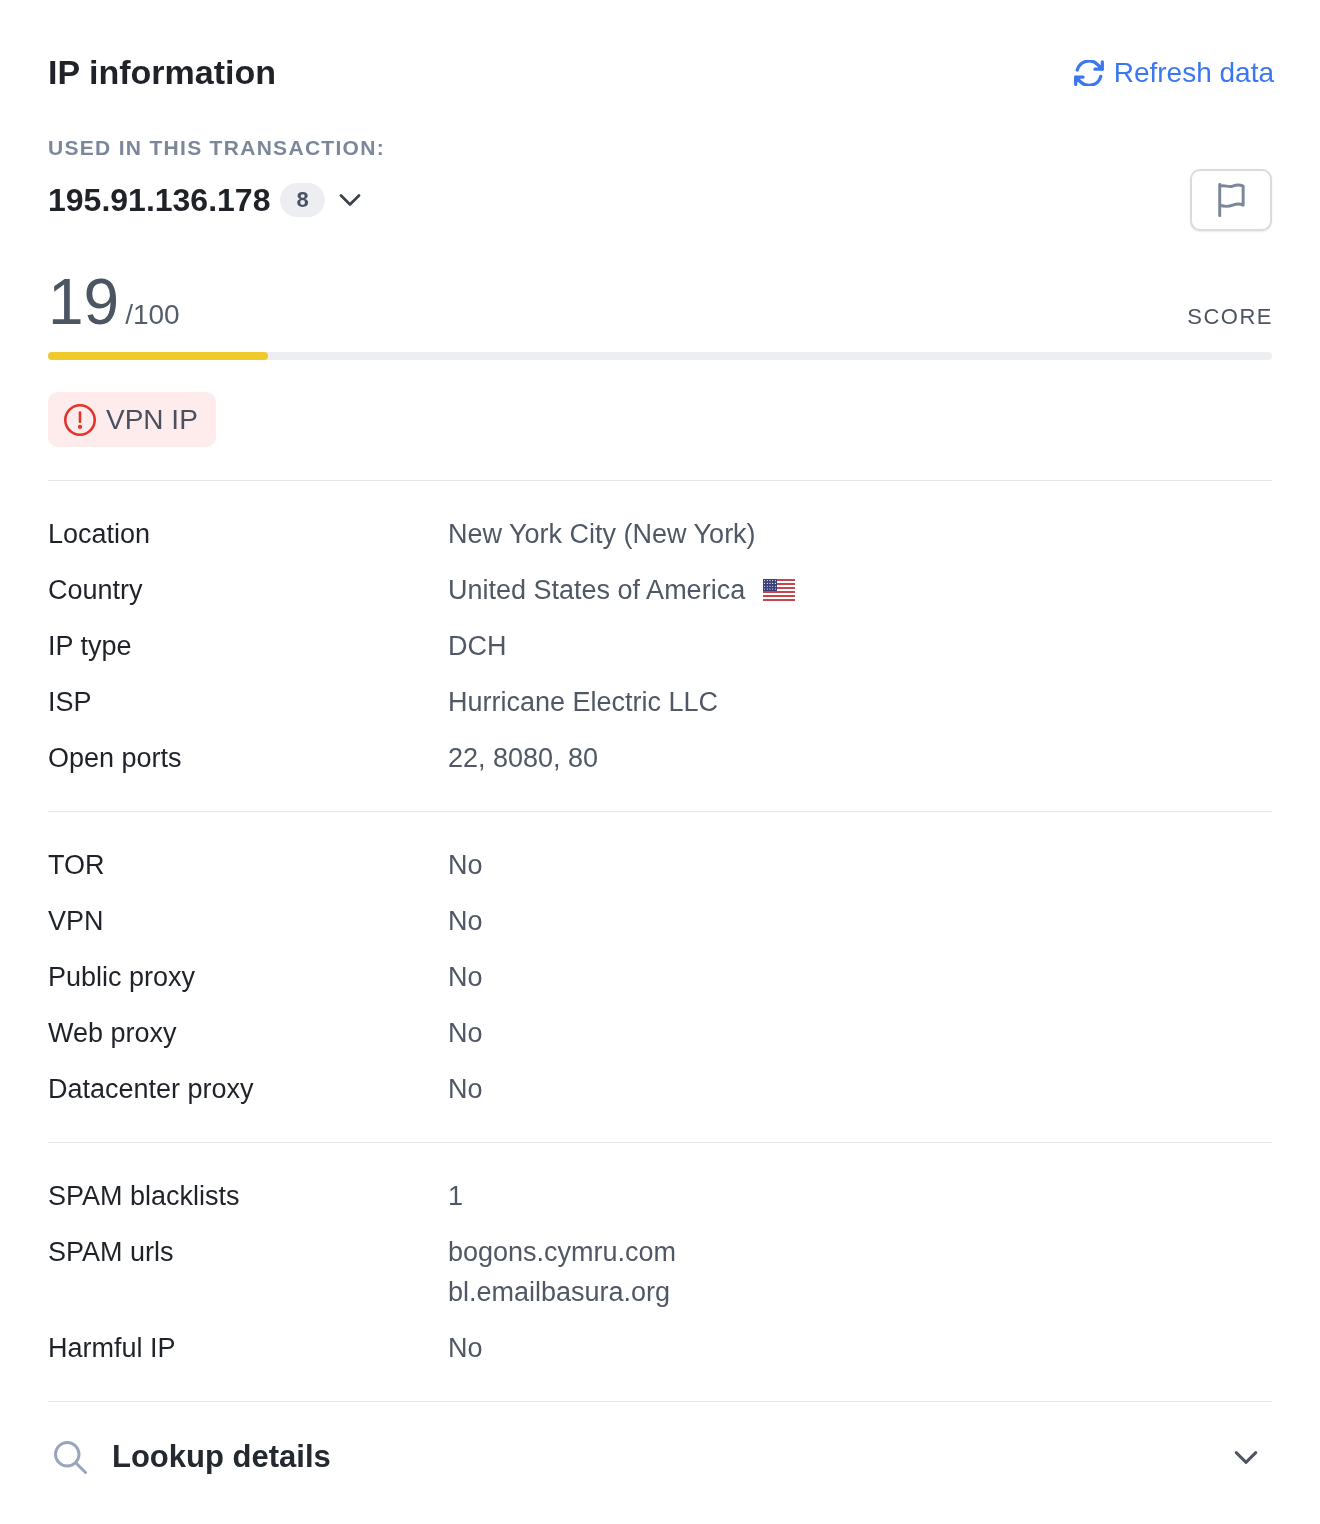 The height and width of the screenshot is (1524, 1320). Describe the element at coordinates (76, 865) in the screenshot. I see `field-label: TOR` at that location.